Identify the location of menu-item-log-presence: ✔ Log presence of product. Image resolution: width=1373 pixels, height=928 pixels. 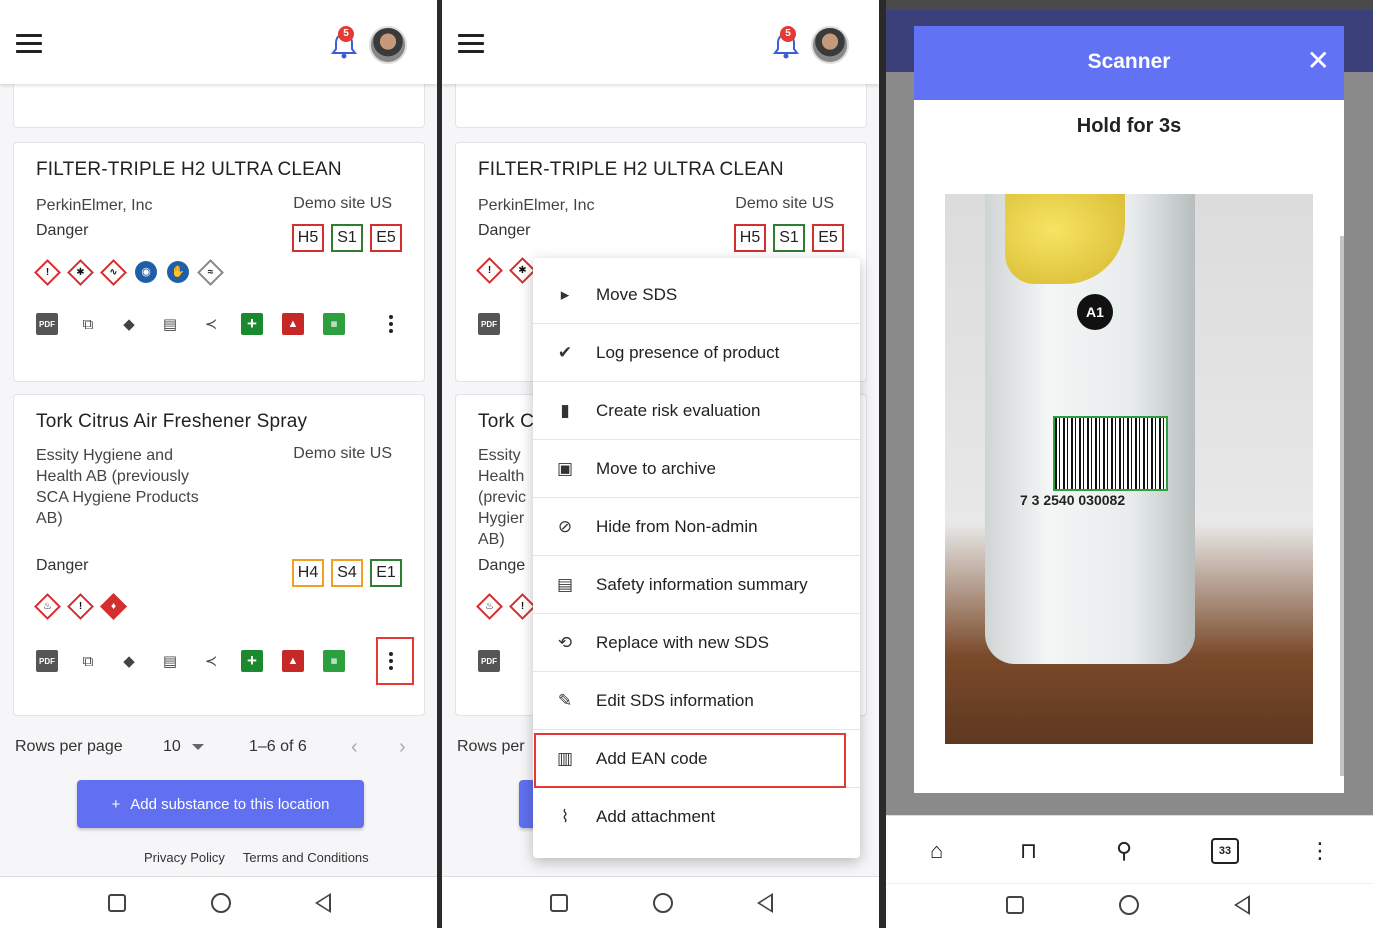
(696, 353).